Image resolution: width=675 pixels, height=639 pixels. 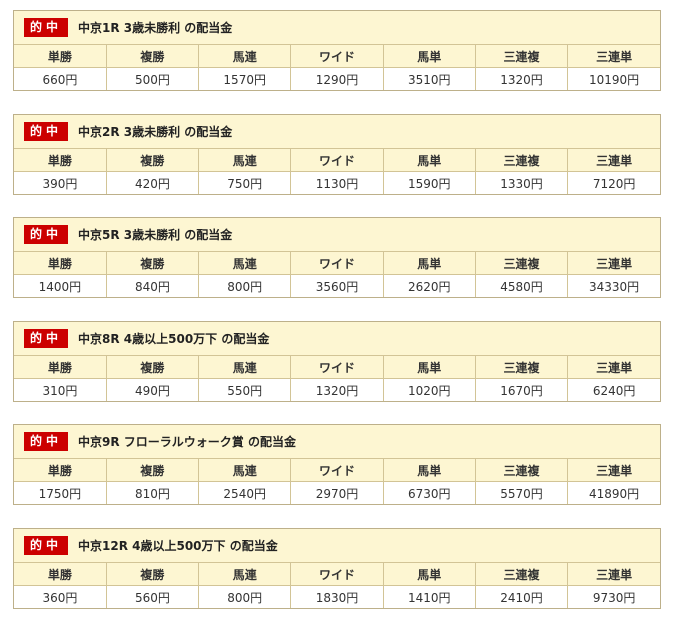 I want to click on payout-umatan: 1020円, so click(x=429, y=389).